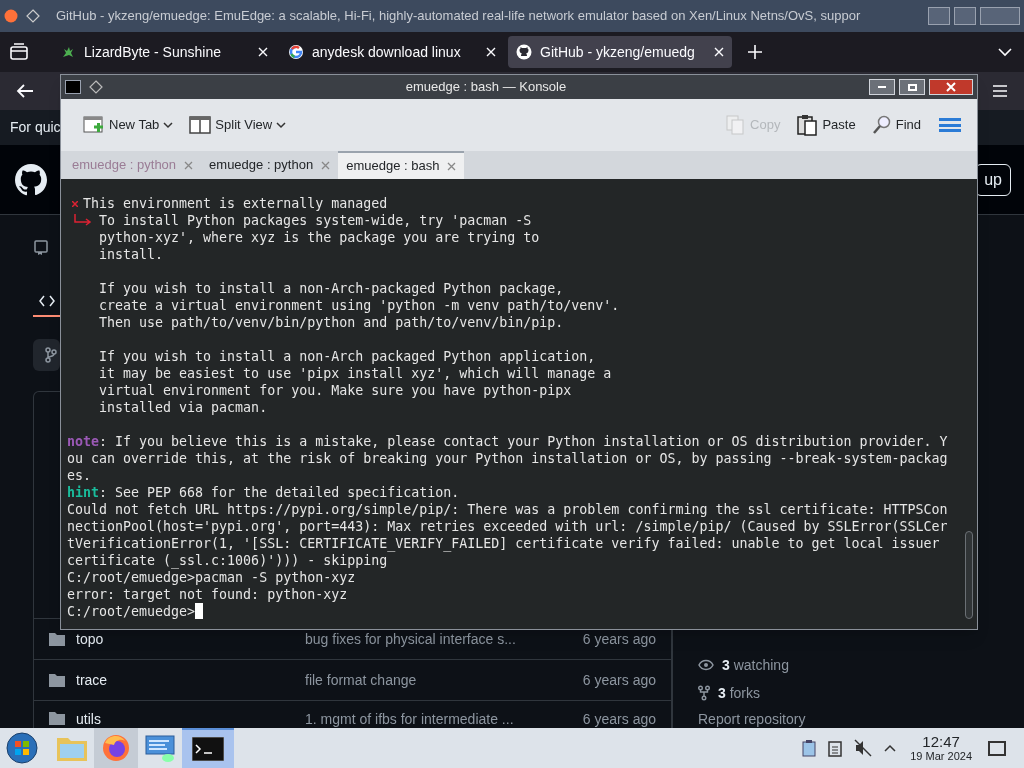  I want to click on report-link: Report repository, so click(861, 719).